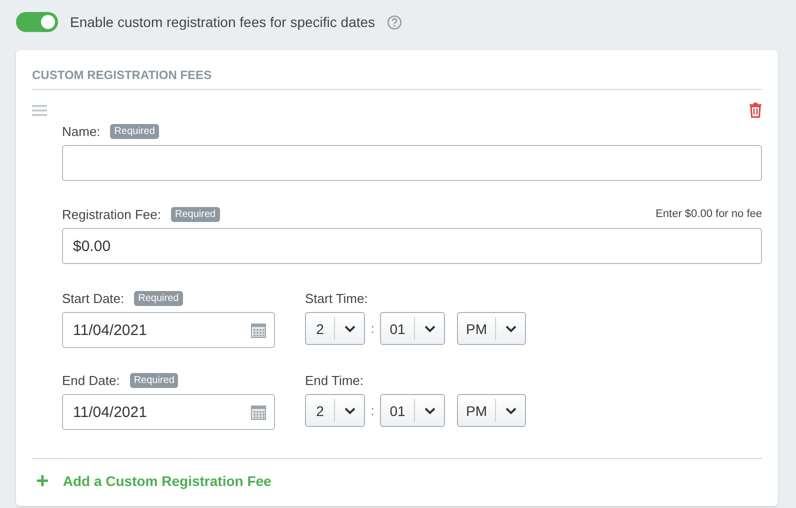  What do you see at coordinates (37, 22) in the screenshot?
I see `toggle-switch` at bounding box center [37, 22].